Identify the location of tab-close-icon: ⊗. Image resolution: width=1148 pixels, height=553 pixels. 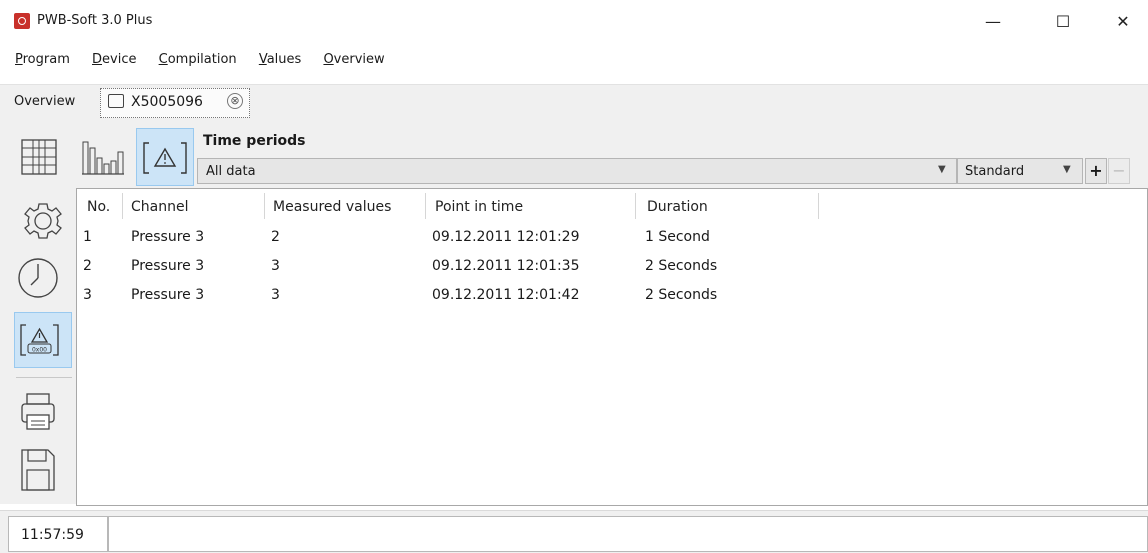
(235, 101).